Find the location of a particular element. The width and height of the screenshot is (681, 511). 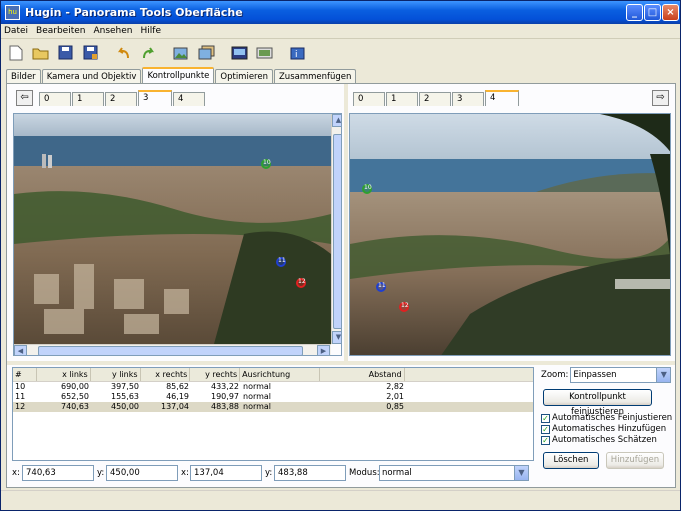

cell-x-right: 46,19 is located at coordinates (177, 396).